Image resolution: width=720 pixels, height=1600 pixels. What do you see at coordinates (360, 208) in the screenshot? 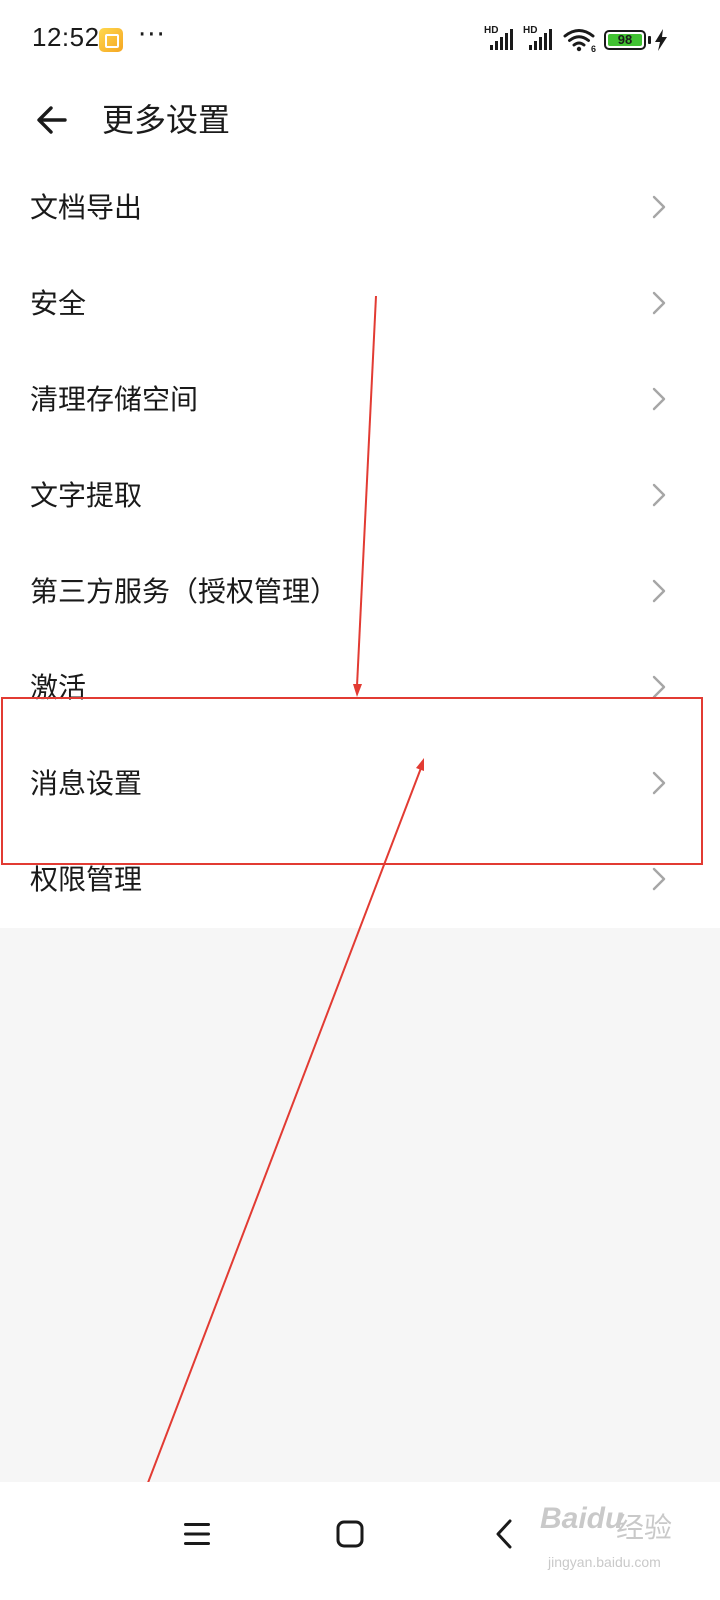
I see `settings-item-document-export: 文档导出` at bounding box center [360, 208].